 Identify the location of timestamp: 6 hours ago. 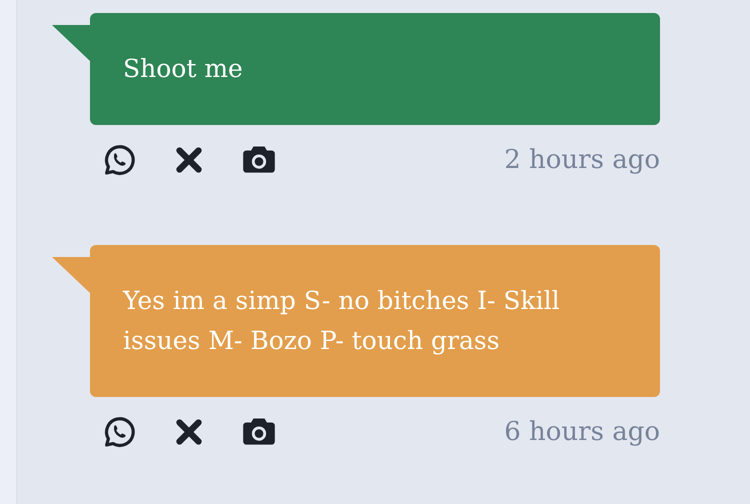
(582, 432).